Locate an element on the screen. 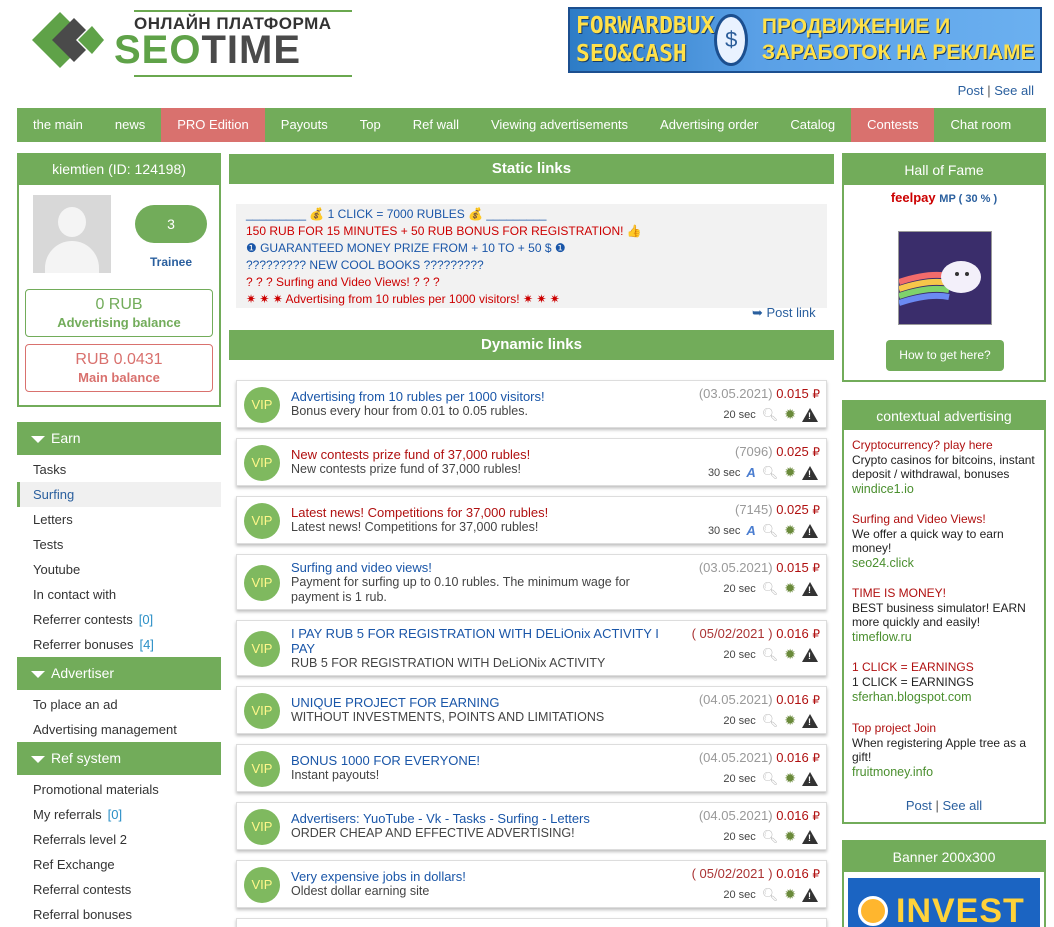 The image size is (1054, 927). menu-item-referrer-contests: Referrer contests [0] is located at coordinates (119, 619).